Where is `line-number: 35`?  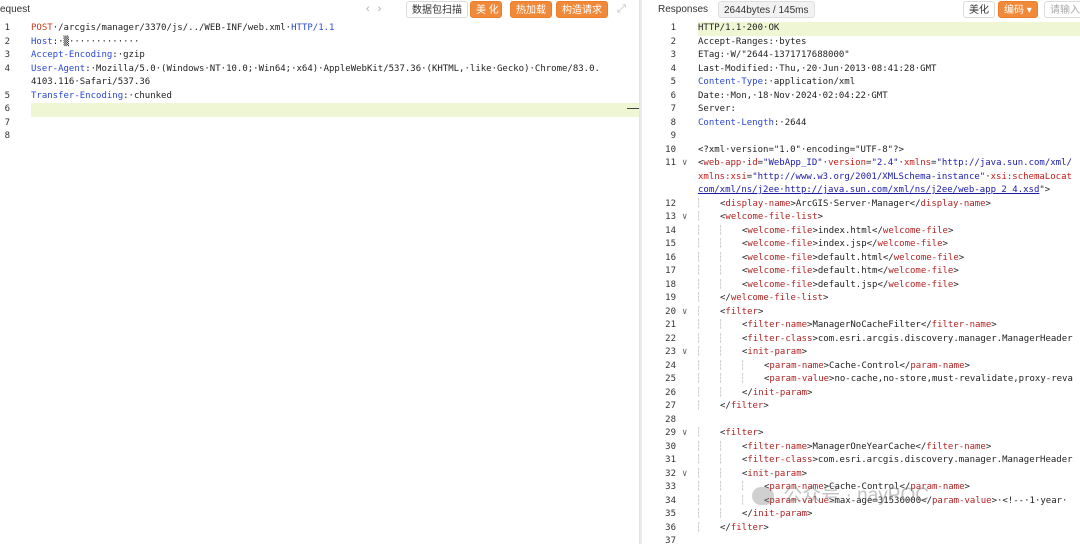 line-number: 35 is located at coordinates (670, 514).